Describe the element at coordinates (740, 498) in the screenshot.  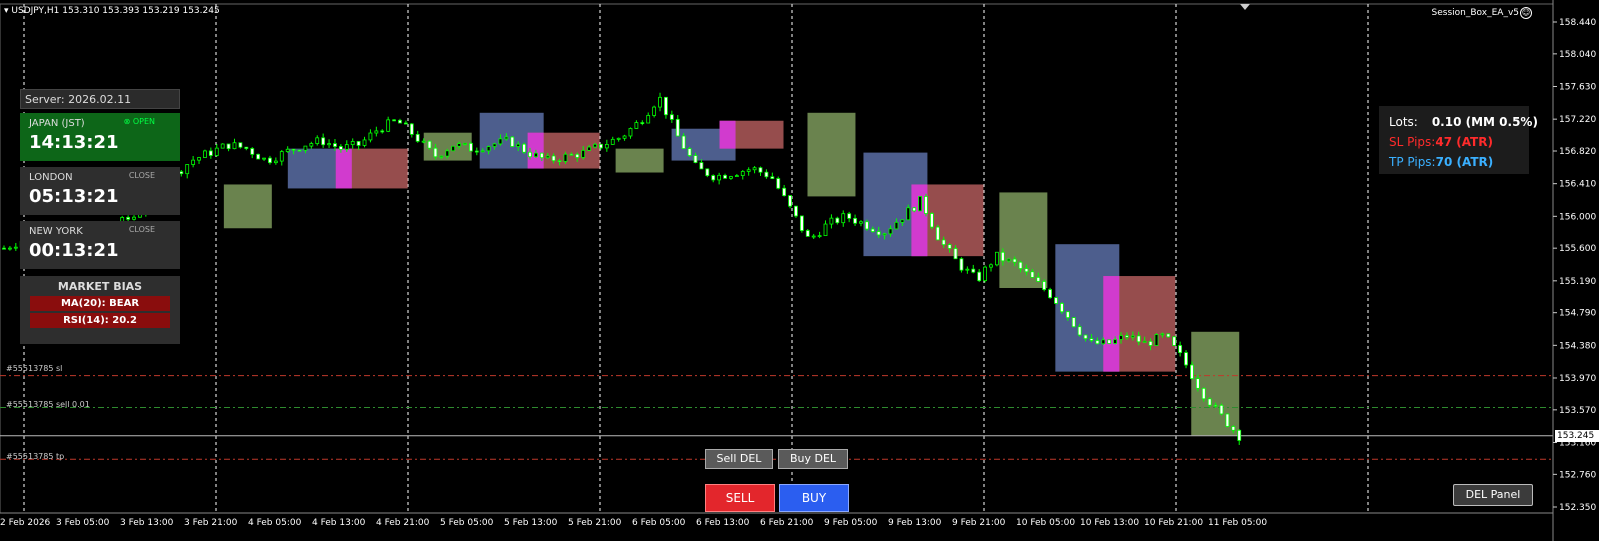
I see `sell-button: SELL` at that location.